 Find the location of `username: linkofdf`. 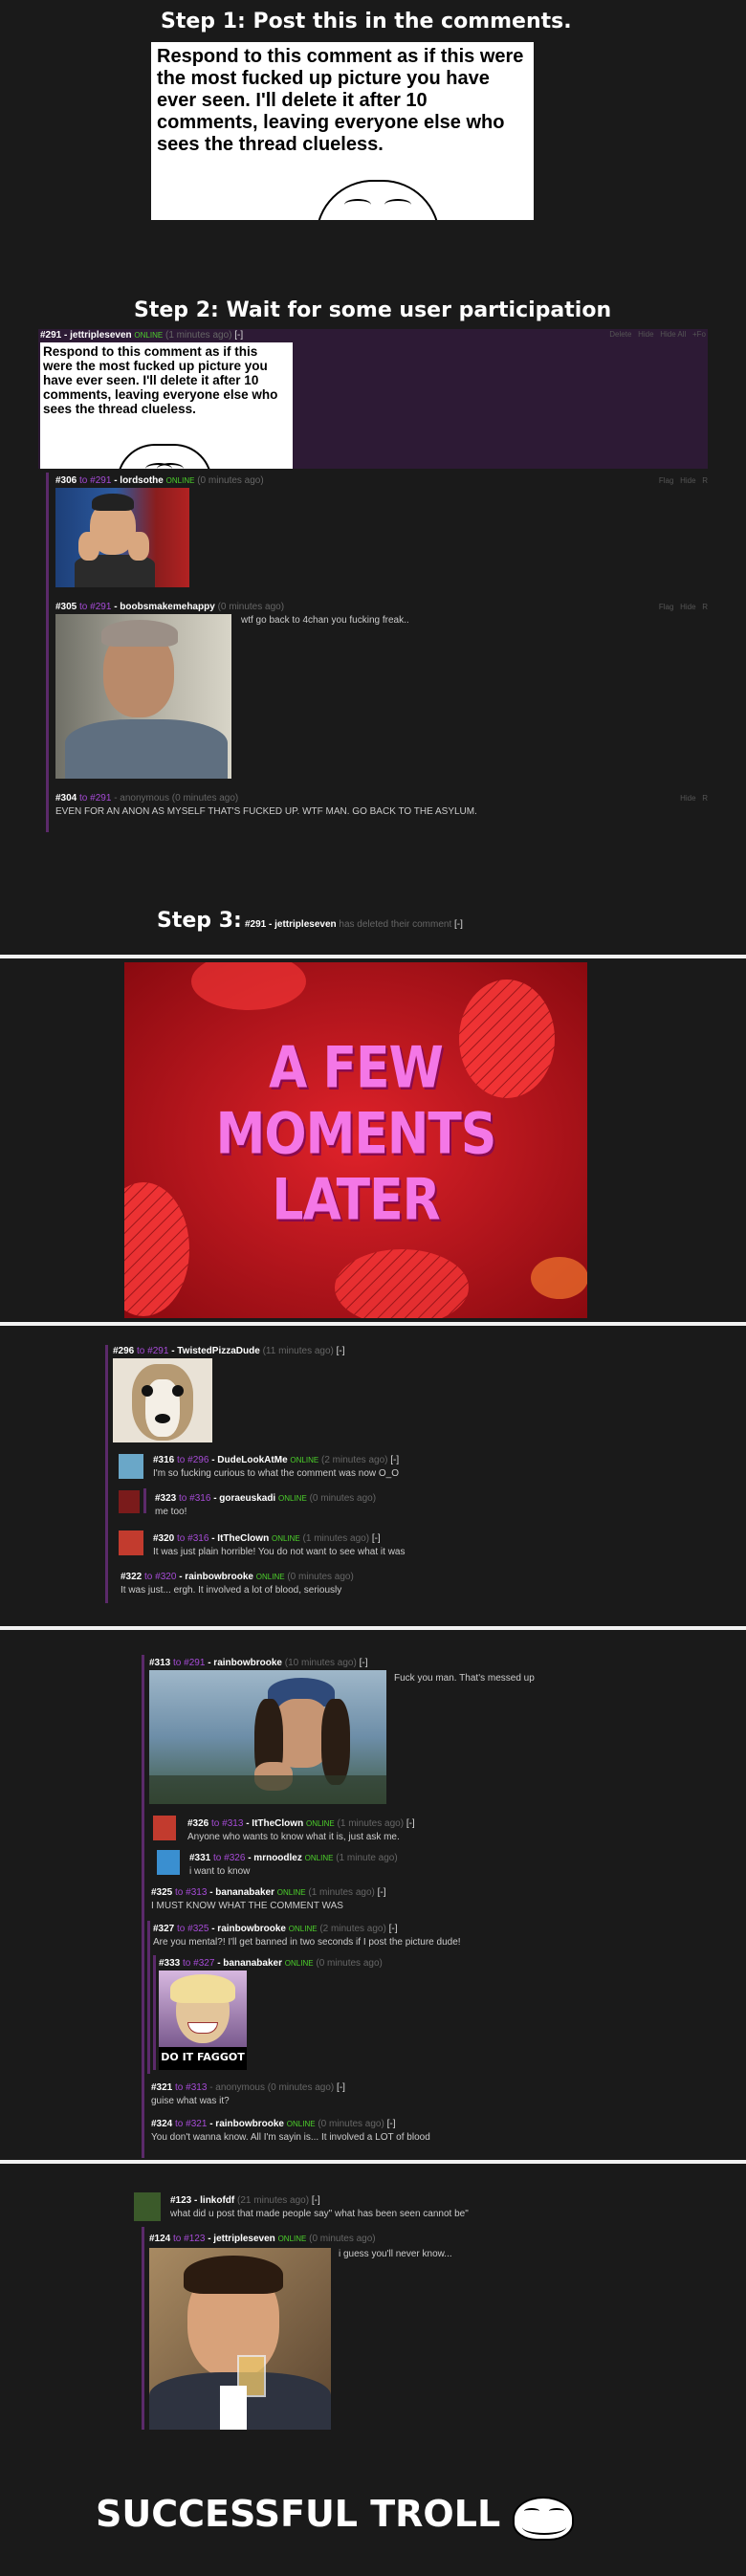

username: linkofdf is located at coordinates (217, 2200).